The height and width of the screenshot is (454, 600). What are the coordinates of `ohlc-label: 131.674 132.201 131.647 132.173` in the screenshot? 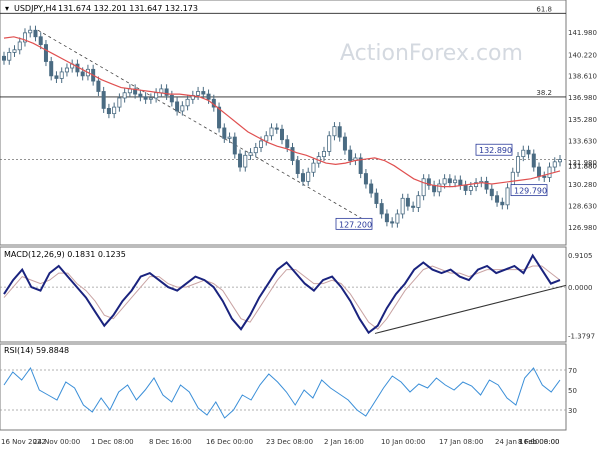 It's located at (128, 8).